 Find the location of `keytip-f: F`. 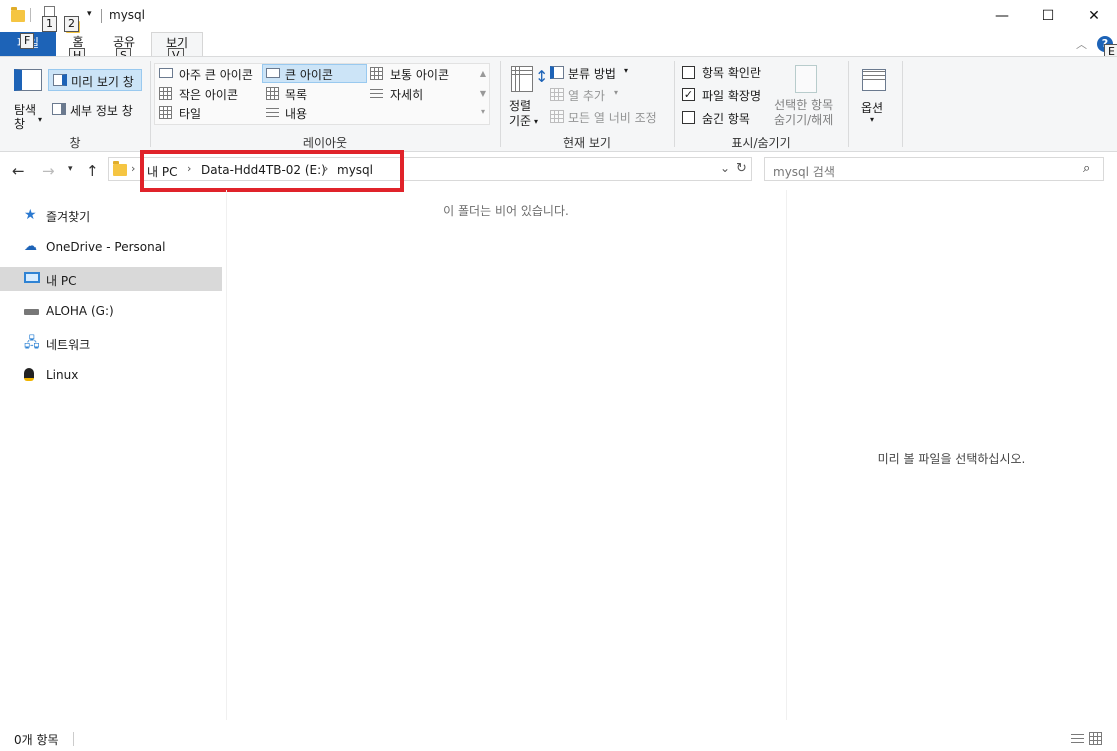

keytip-f: F is located at coordinates (27, 41).